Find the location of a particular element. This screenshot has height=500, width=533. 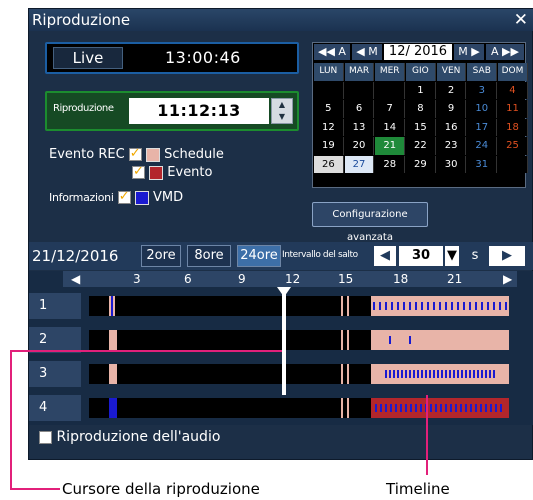

calendar-day: 13 is located at coordinates (359, 127).